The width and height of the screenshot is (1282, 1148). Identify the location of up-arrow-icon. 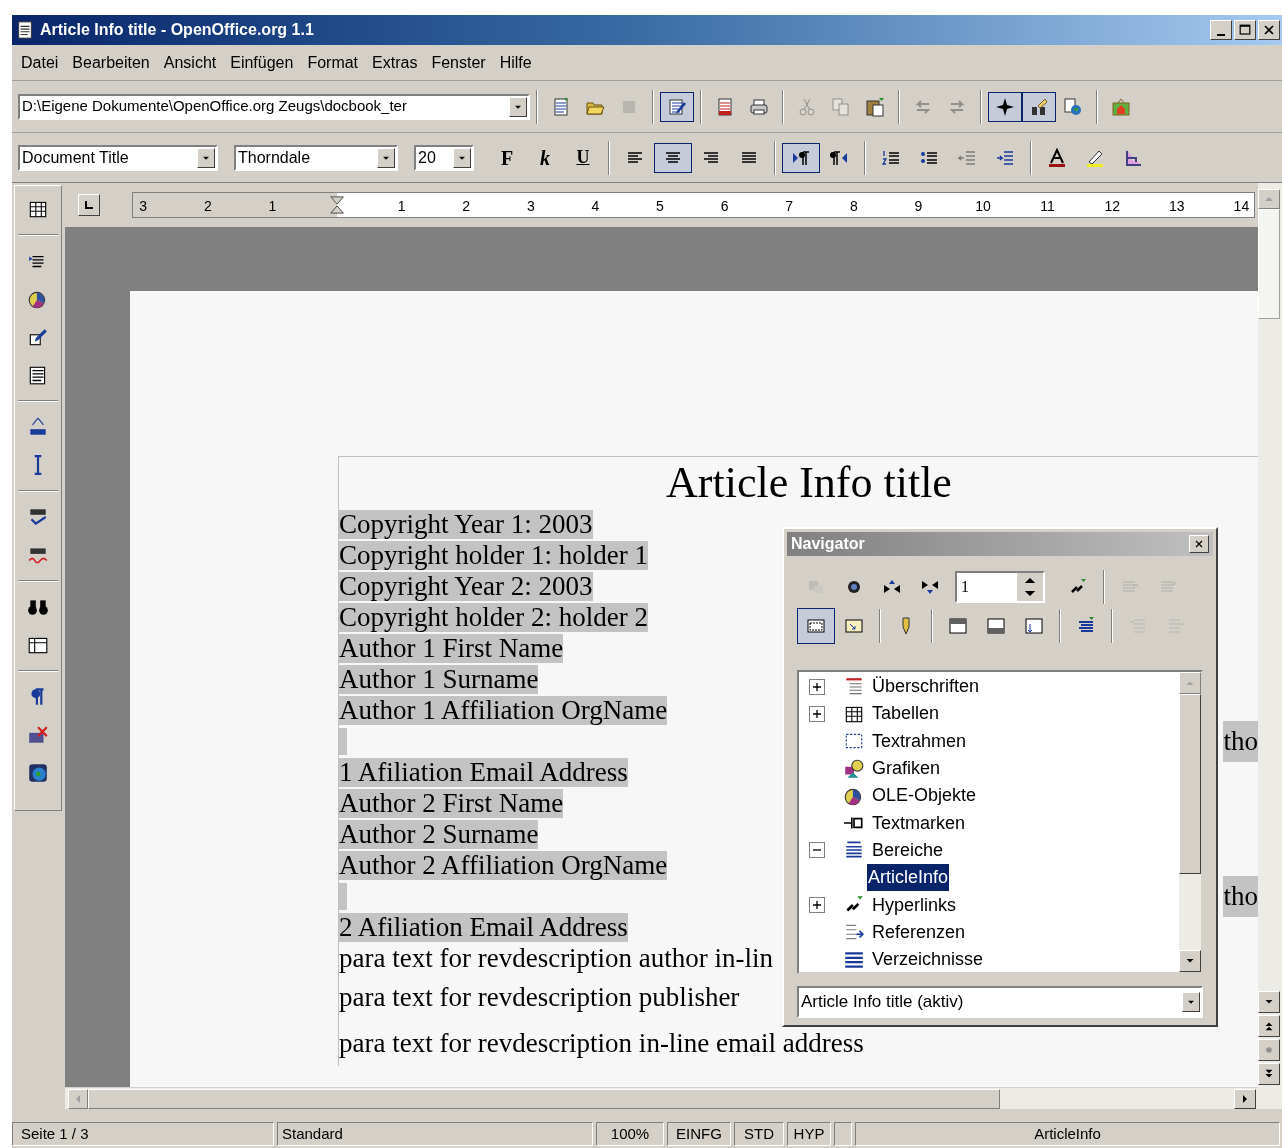
(1269, 199).